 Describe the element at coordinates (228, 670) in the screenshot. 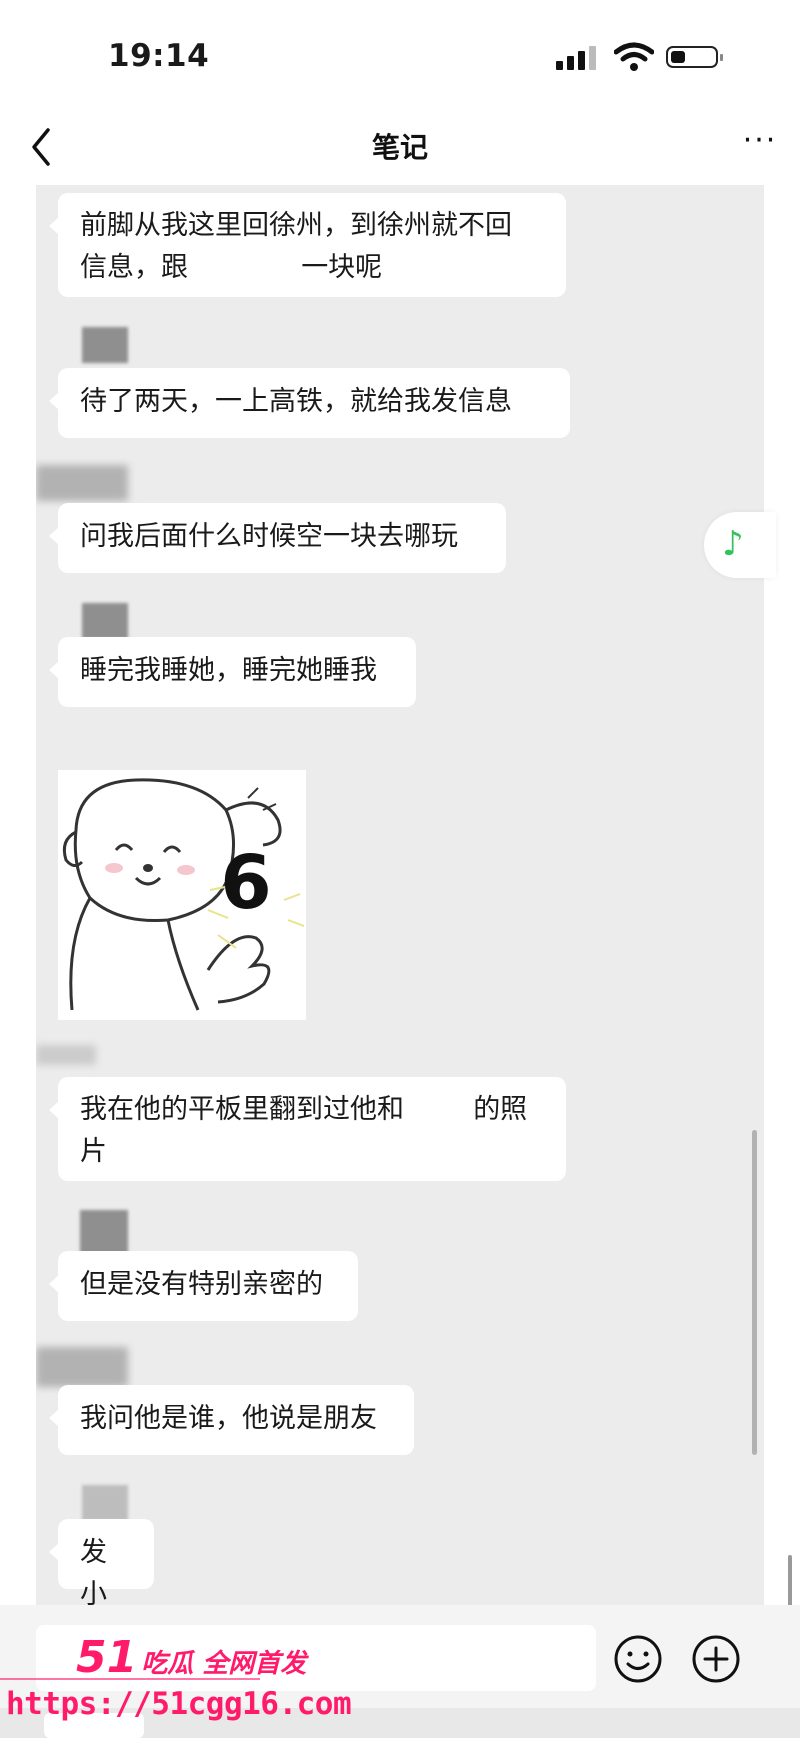

I see `message-text: 睡完我睡她，睡完她睡我` at that location.